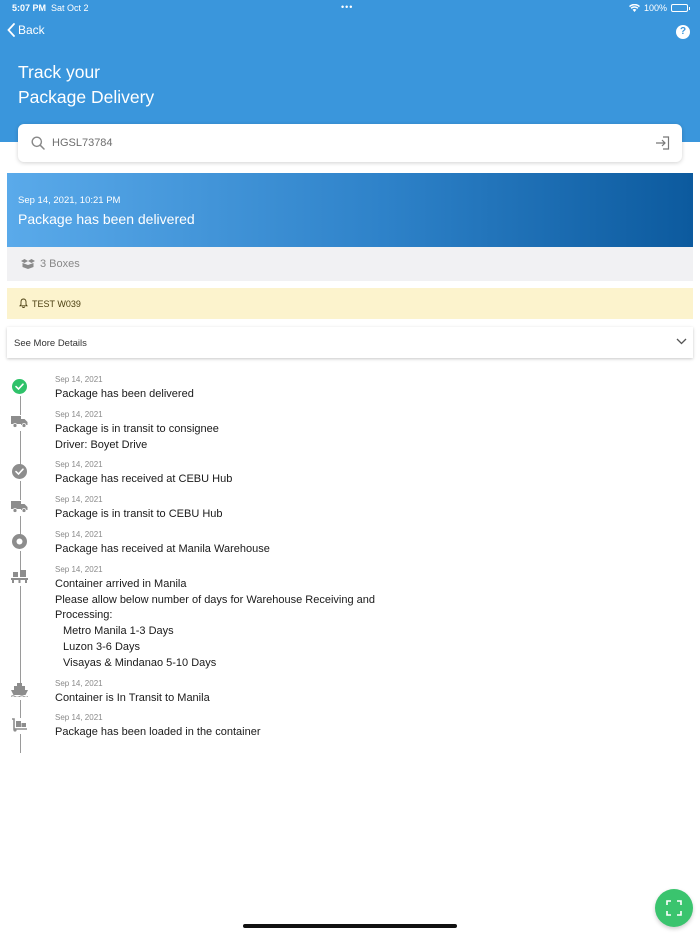 This screenshot has height=934, width=700. What do you see at coordinates (59, 72) in the screenshot?
I see `page-title-line1: Track your` at bounding box center [59, 72].